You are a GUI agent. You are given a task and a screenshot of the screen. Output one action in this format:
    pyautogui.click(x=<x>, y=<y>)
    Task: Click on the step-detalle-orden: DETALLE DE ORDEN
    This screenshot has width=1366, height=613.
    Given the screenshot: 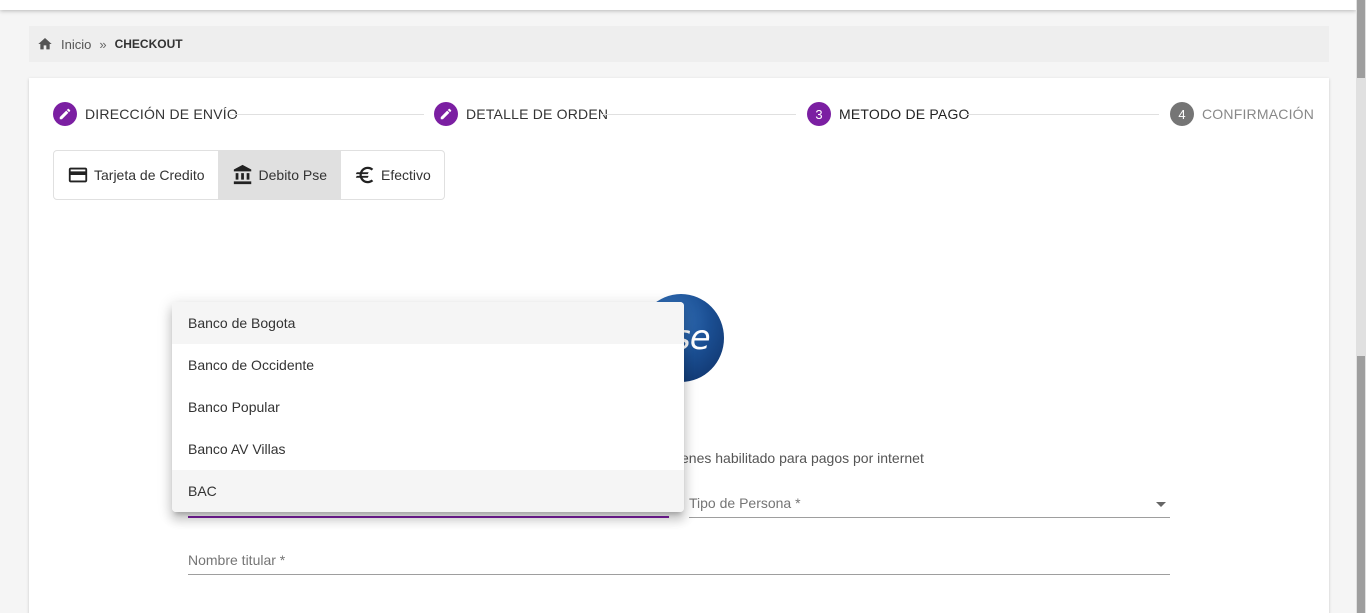 What is the action you would take?
    pyautogui.click(x=521, y=114)
    